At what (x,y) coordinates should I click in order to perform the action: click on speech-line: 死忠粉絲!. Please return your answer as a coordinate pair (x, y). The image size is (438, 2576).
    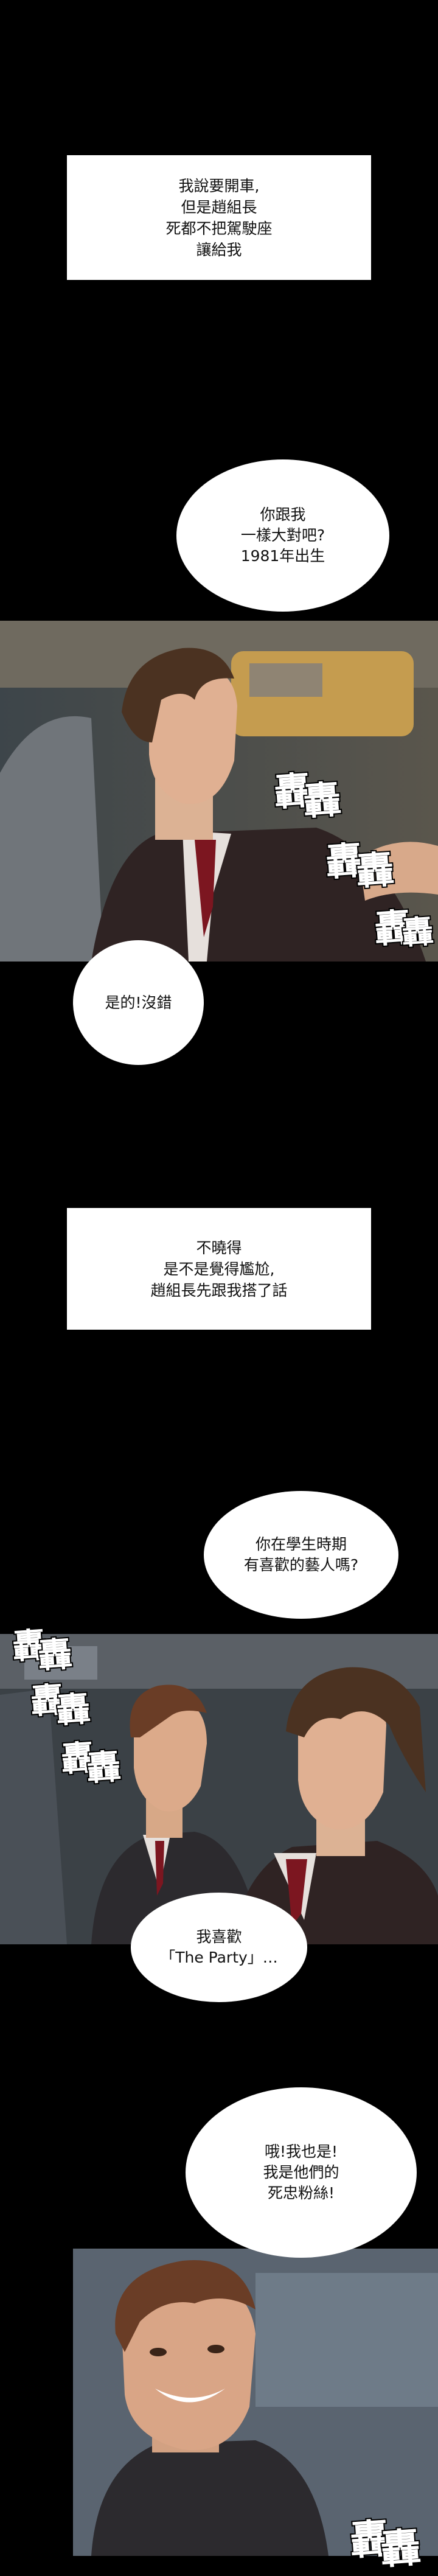
    Looking at the image, I should click on (301, 2193).